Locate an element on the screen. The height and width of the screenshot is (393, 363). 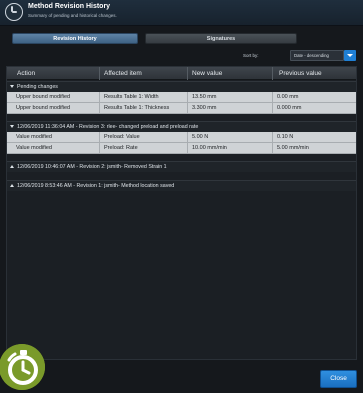
footer-bar is located at coordinates (181, 379).